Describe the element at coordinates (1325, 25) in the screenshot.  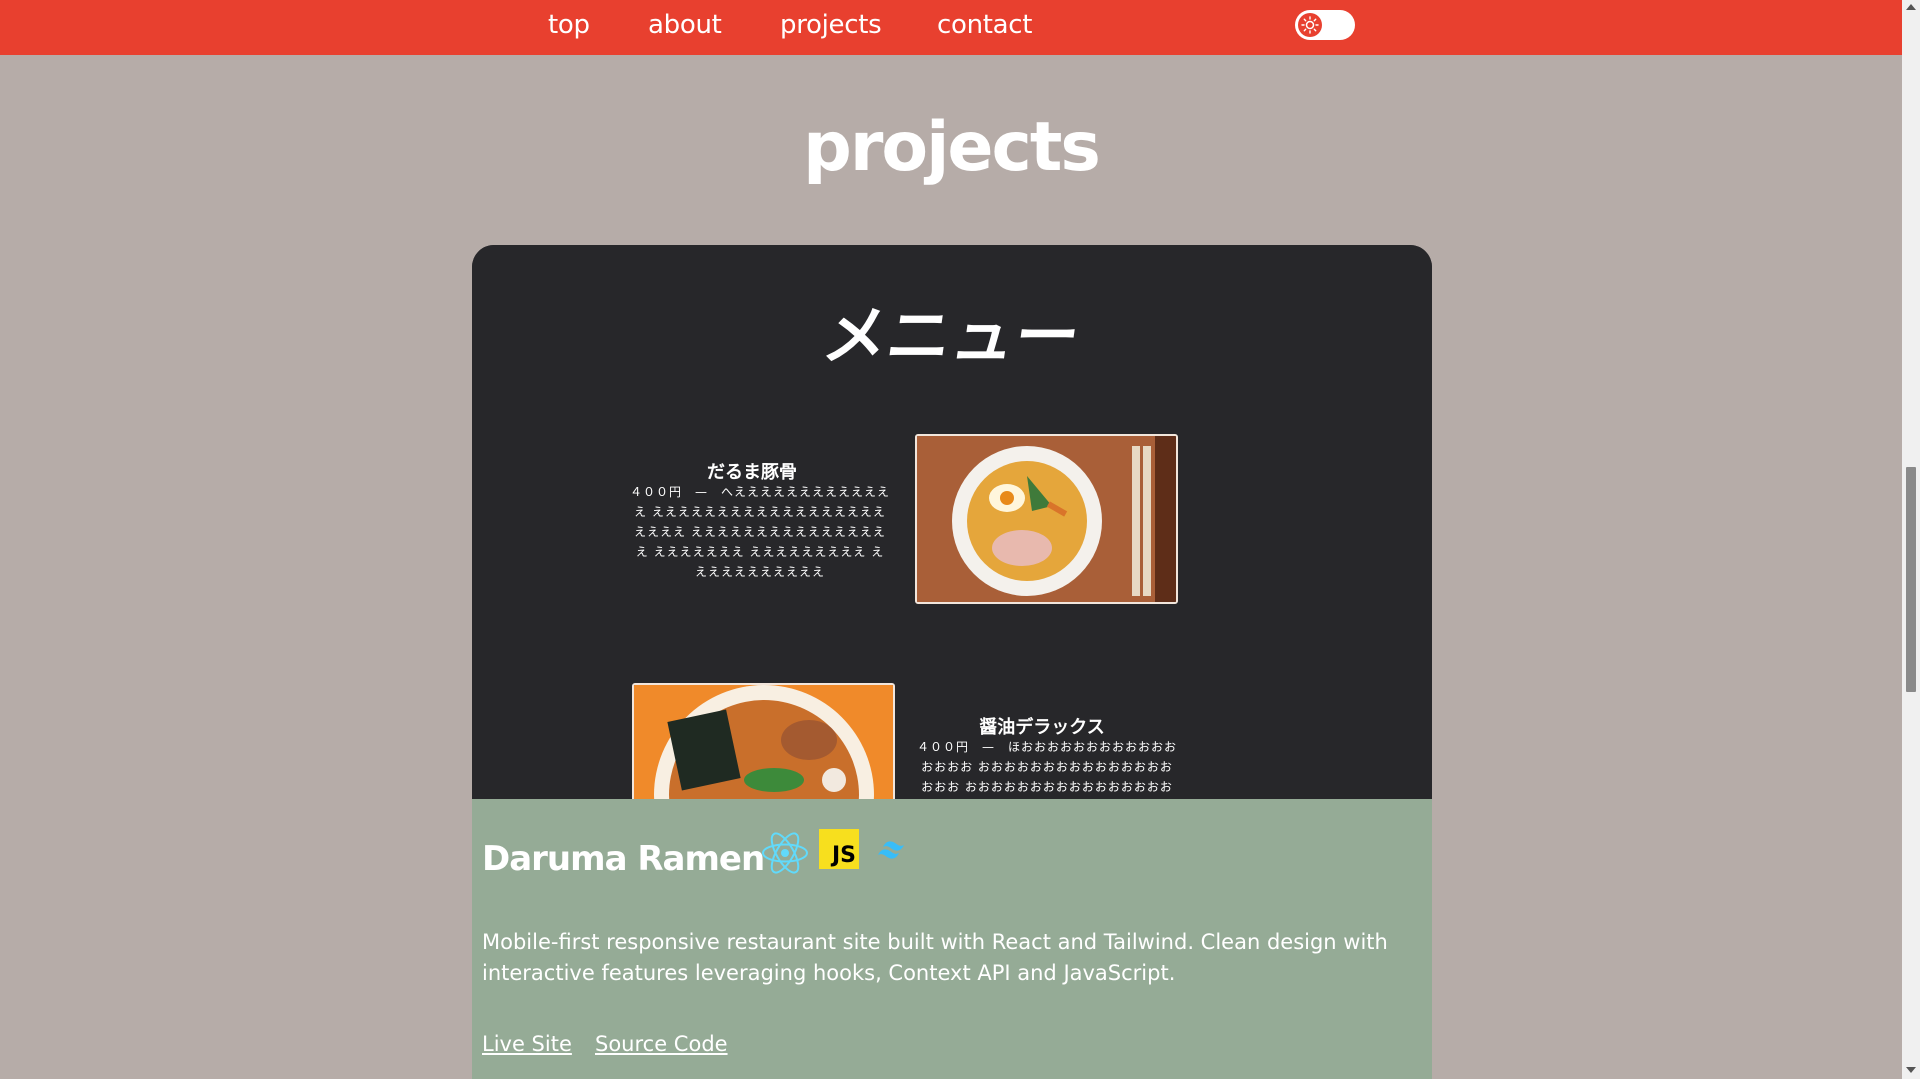
I see `theme-toggle` at that location.